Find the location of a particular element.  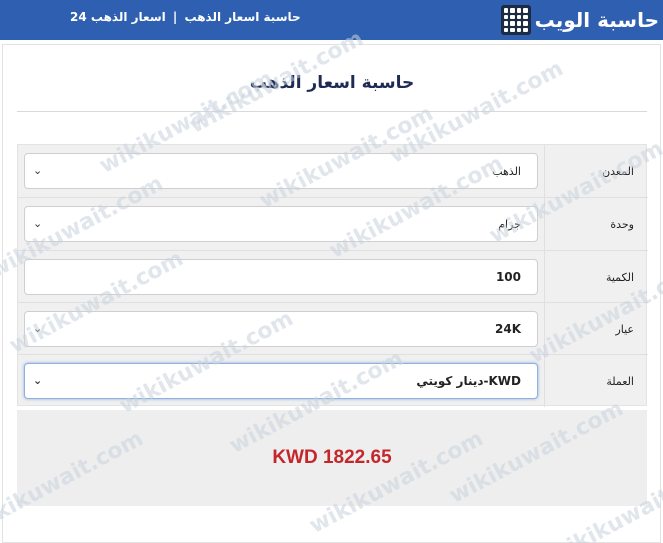

metal-select-value: الذهب is located at coordinates (506, 171).